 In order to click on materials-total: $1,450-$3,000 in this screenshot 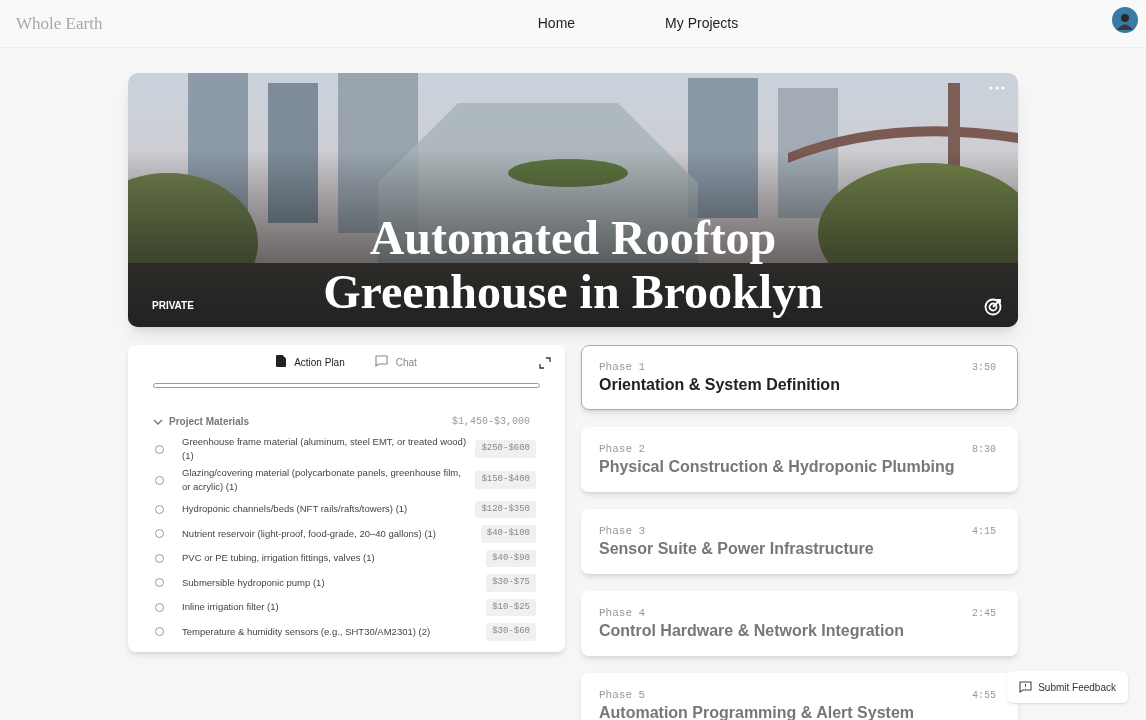, I will do `click(491, 422)`.